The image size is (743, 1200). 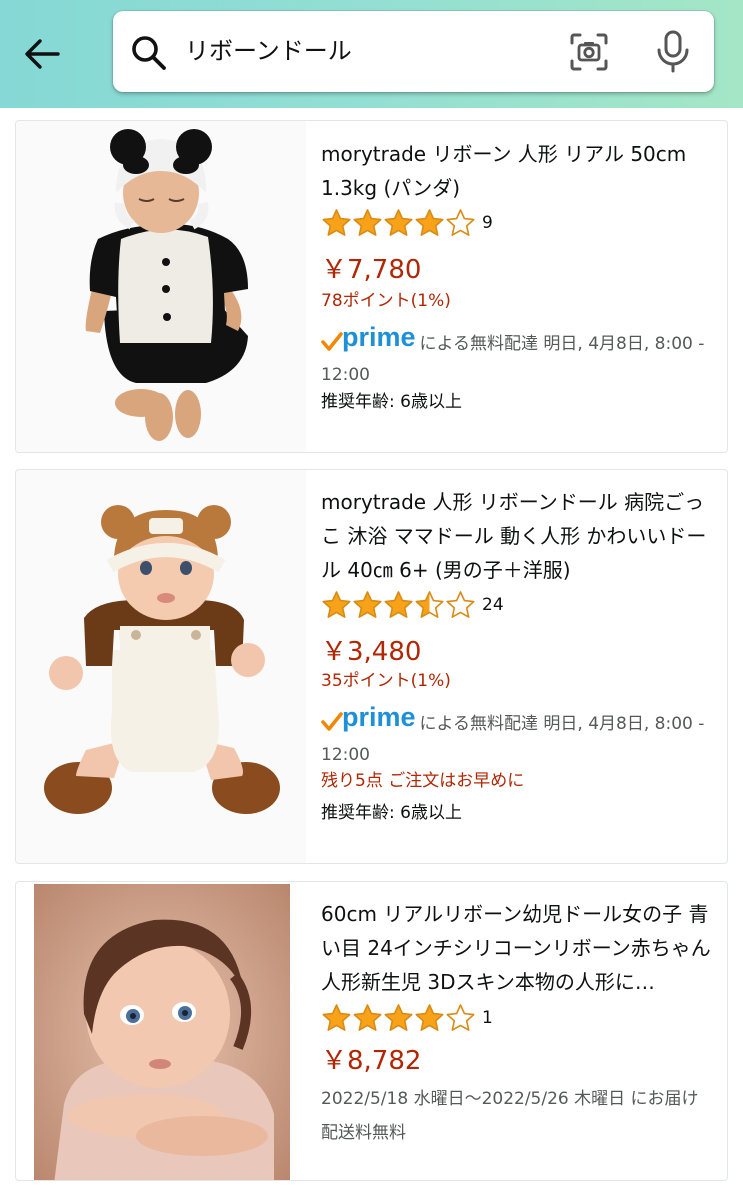 What do you see at coordinates (493, 605) in the screenshot?
I see `review-count: 24` at bounding box center [493, 605].